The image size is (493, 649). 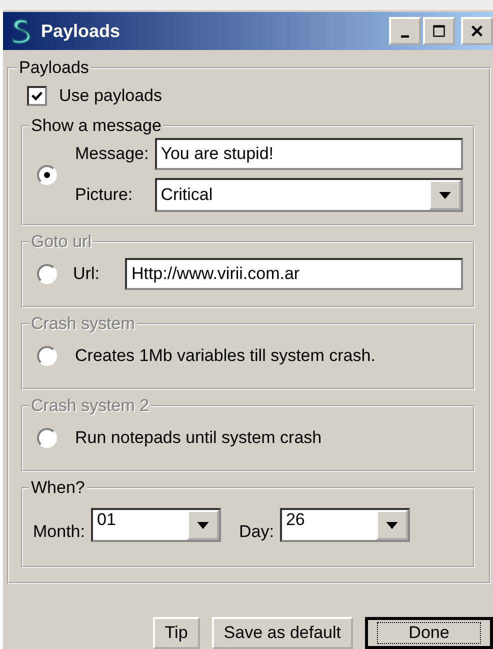 I want to click on group-title: Show a message, so click(x=96, y=126).